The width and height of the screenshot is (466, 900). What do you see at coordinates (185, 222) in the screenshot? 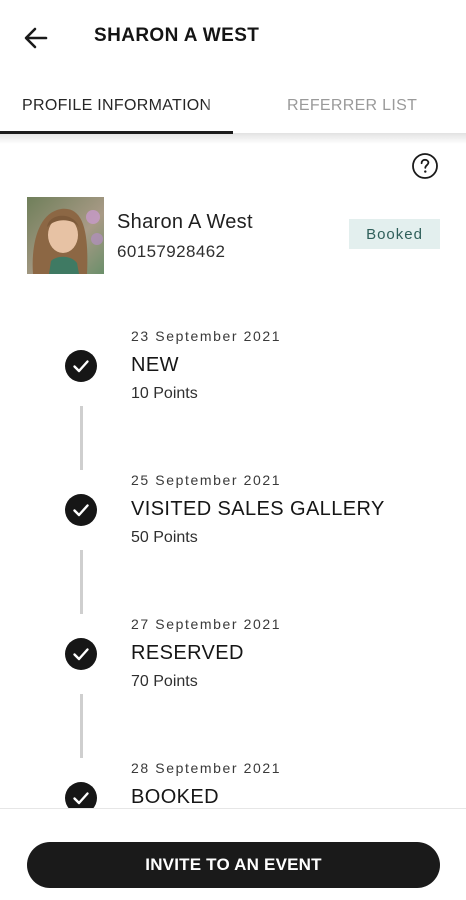
I see `profile-name: Sharon A West` at bounding box center [185, 222].